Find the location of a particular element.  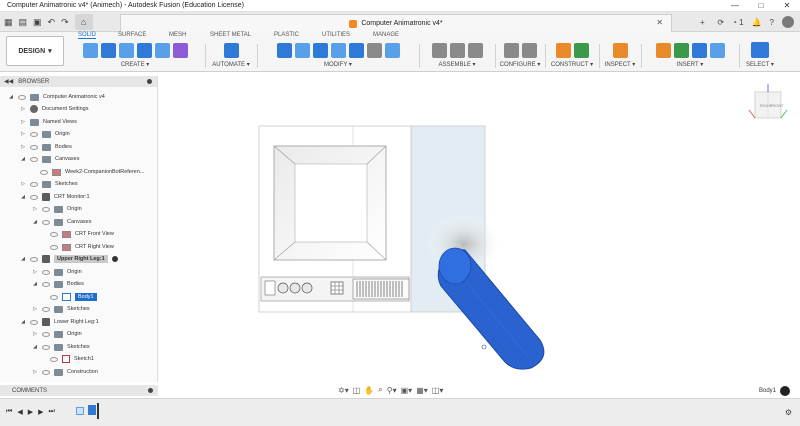

hole-icon is located at coordinates (144, 50).